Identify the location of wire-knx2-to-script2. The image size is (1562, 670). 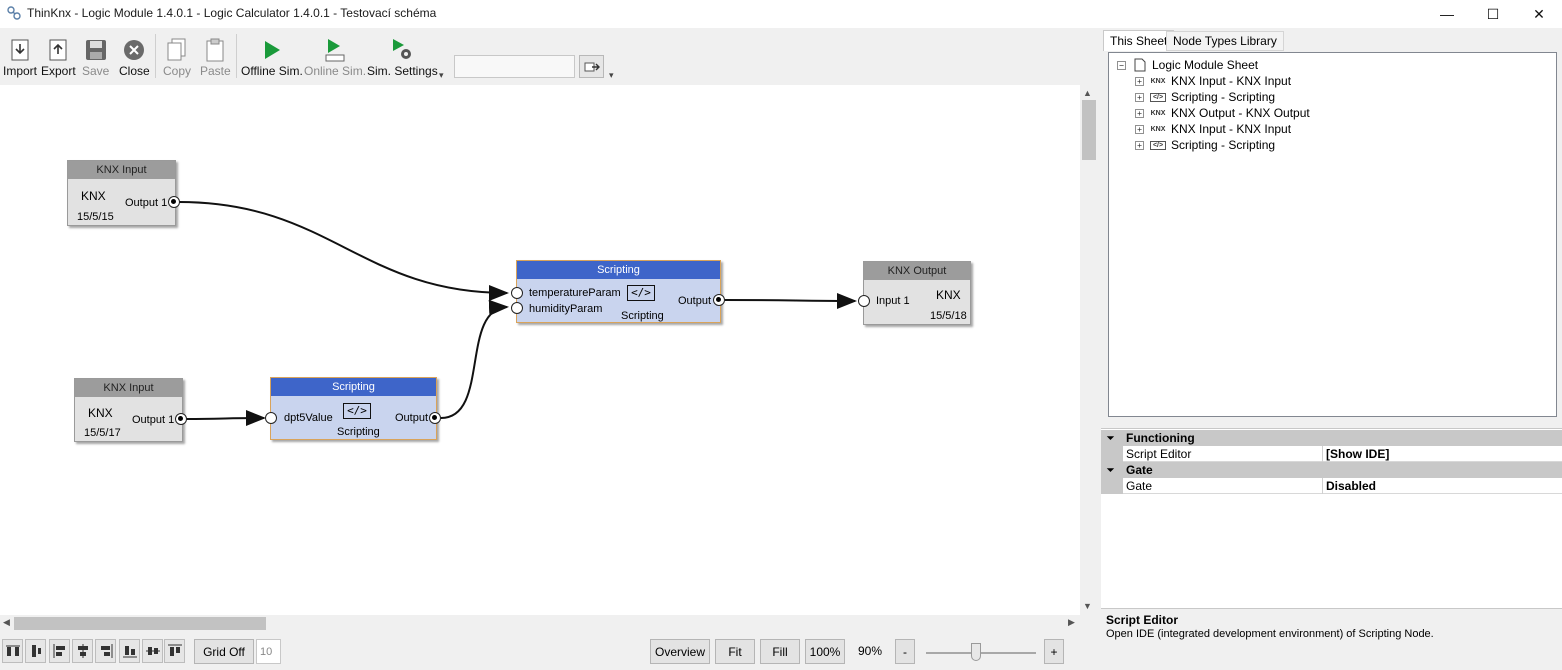
(226, 418).